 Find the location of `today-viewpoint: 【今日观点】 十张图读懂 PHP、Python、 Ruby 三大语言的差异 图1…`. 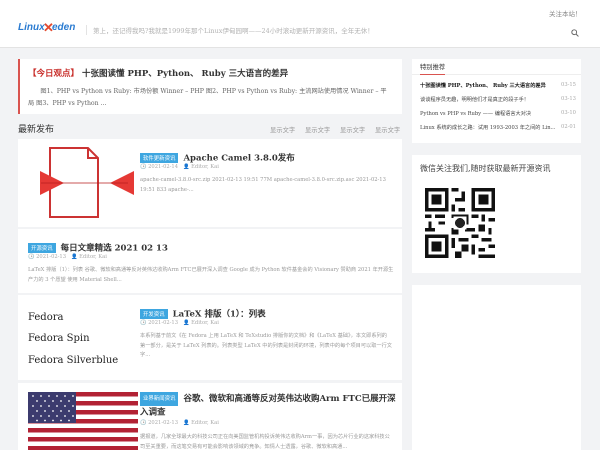

today-viewpoint: 【今日观点】 十张图读懂 PHP、Python、 Ruby 三大语言的差异 图1… is located at coordinates (210, 86).